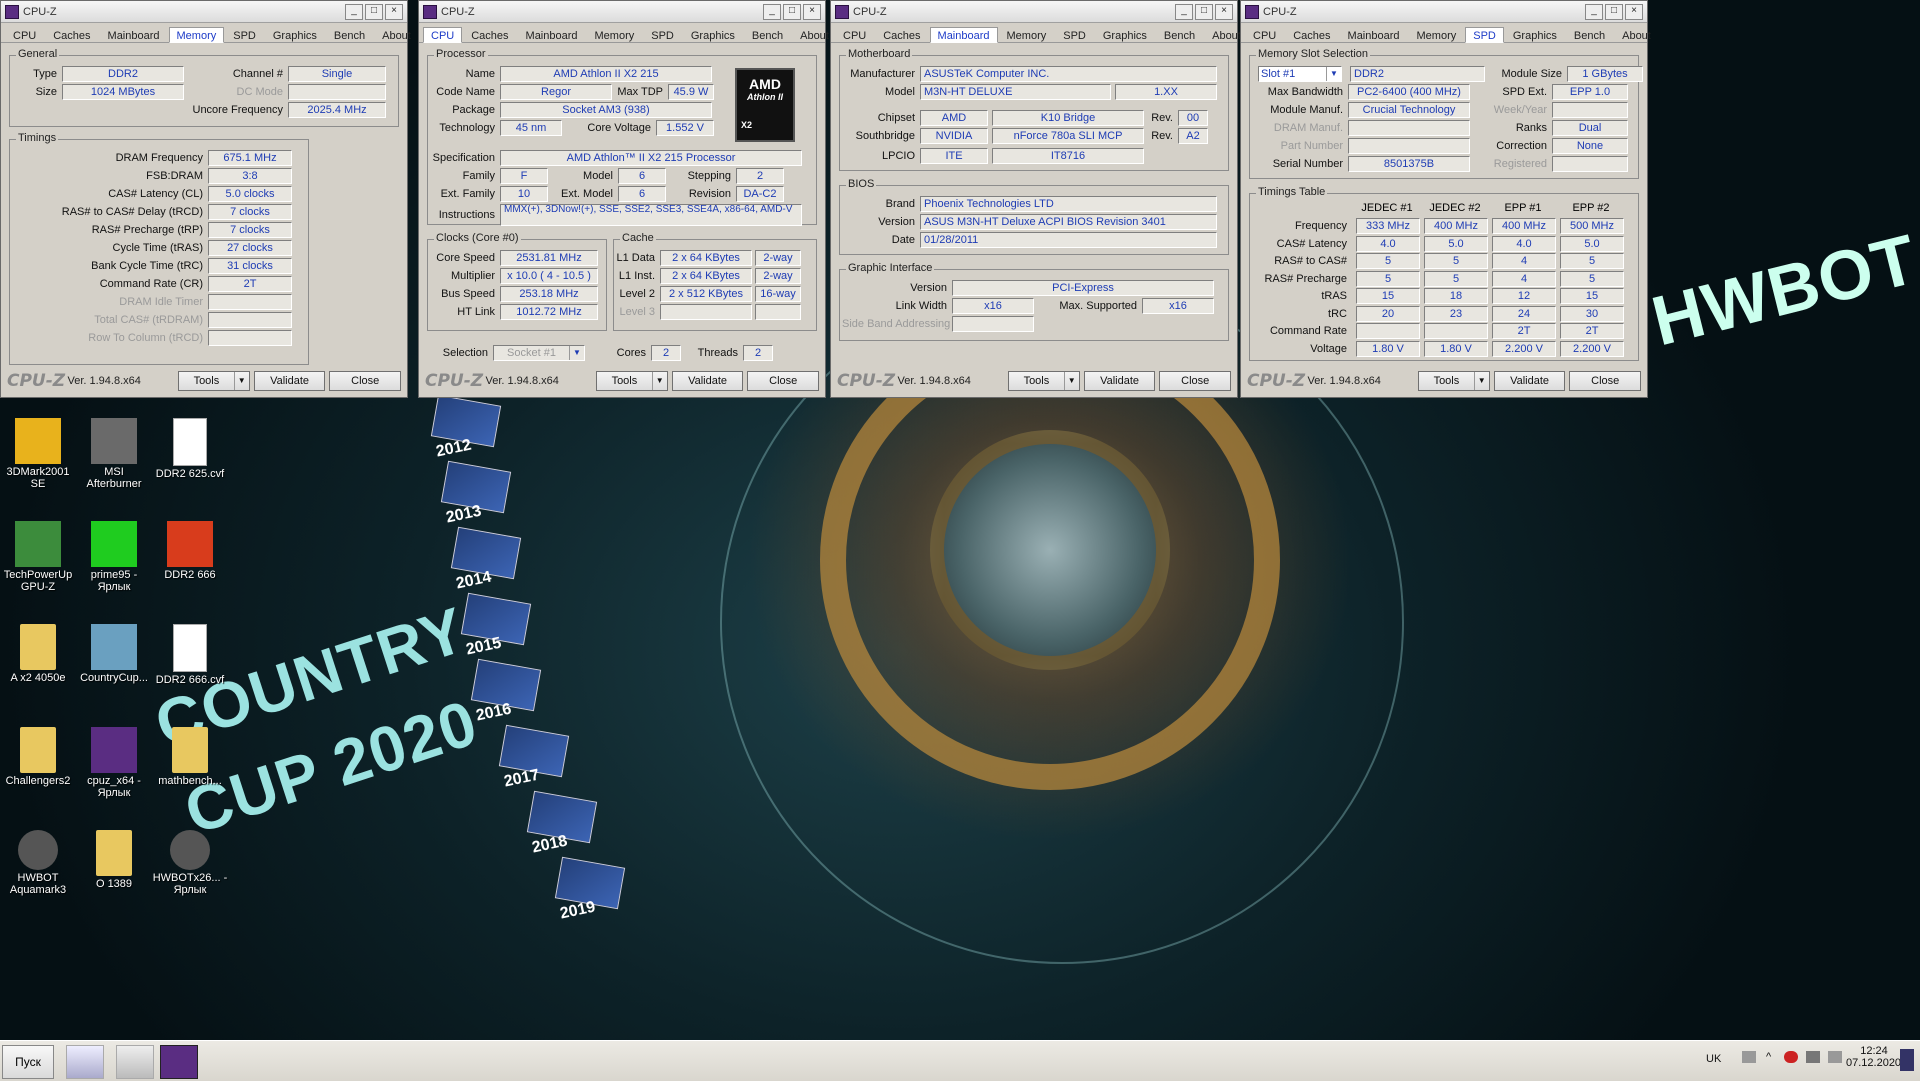  I want to click on desktop-icon: HWBOT Aquamark3, so click(38, 863).